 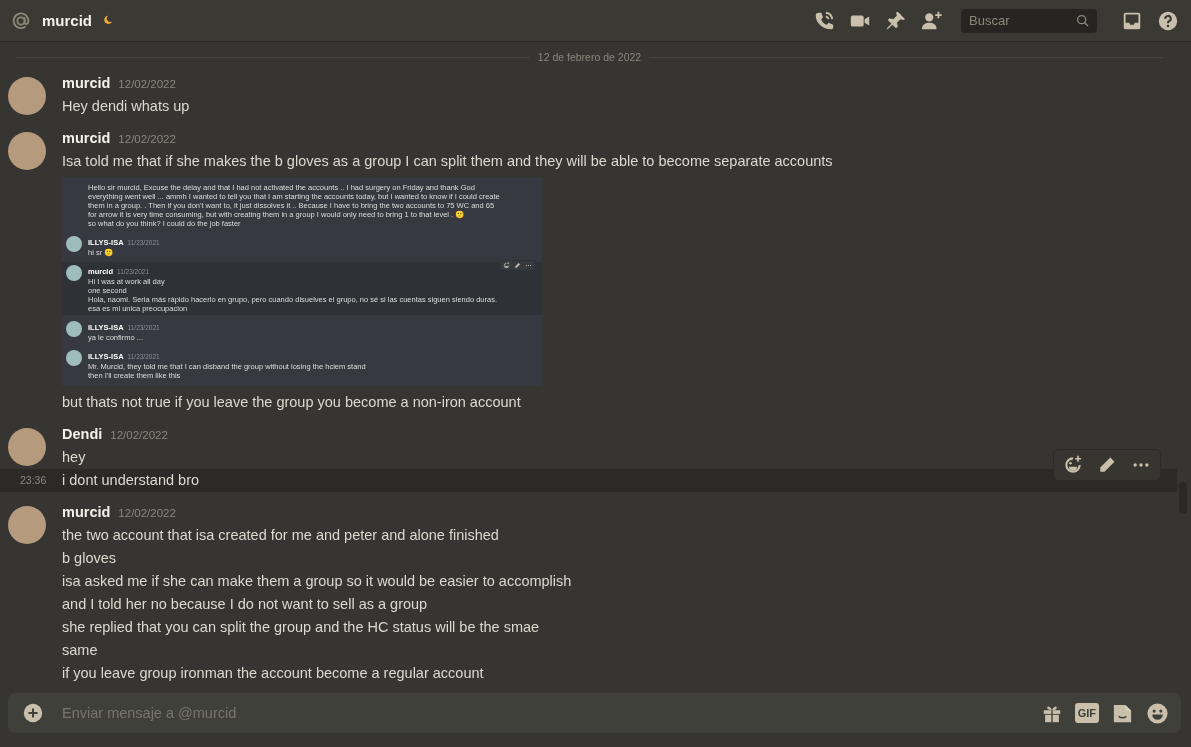 What do you see at coordinates (126, 106) in the screenshot?
I see `message-text: Hey dendi whats up` at bounding box center [126, 106].